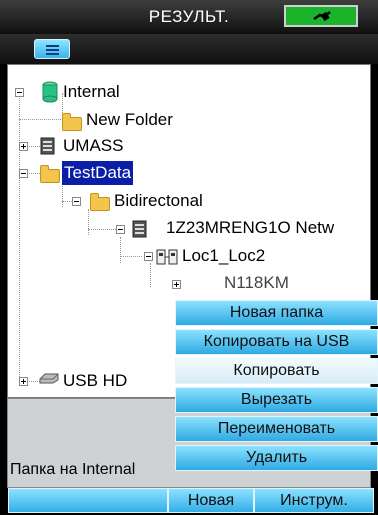  What do you see at coordinates (23, 146) in the screenshot?
I see `expand-toggle-umass` at bounding box center [23, 146].